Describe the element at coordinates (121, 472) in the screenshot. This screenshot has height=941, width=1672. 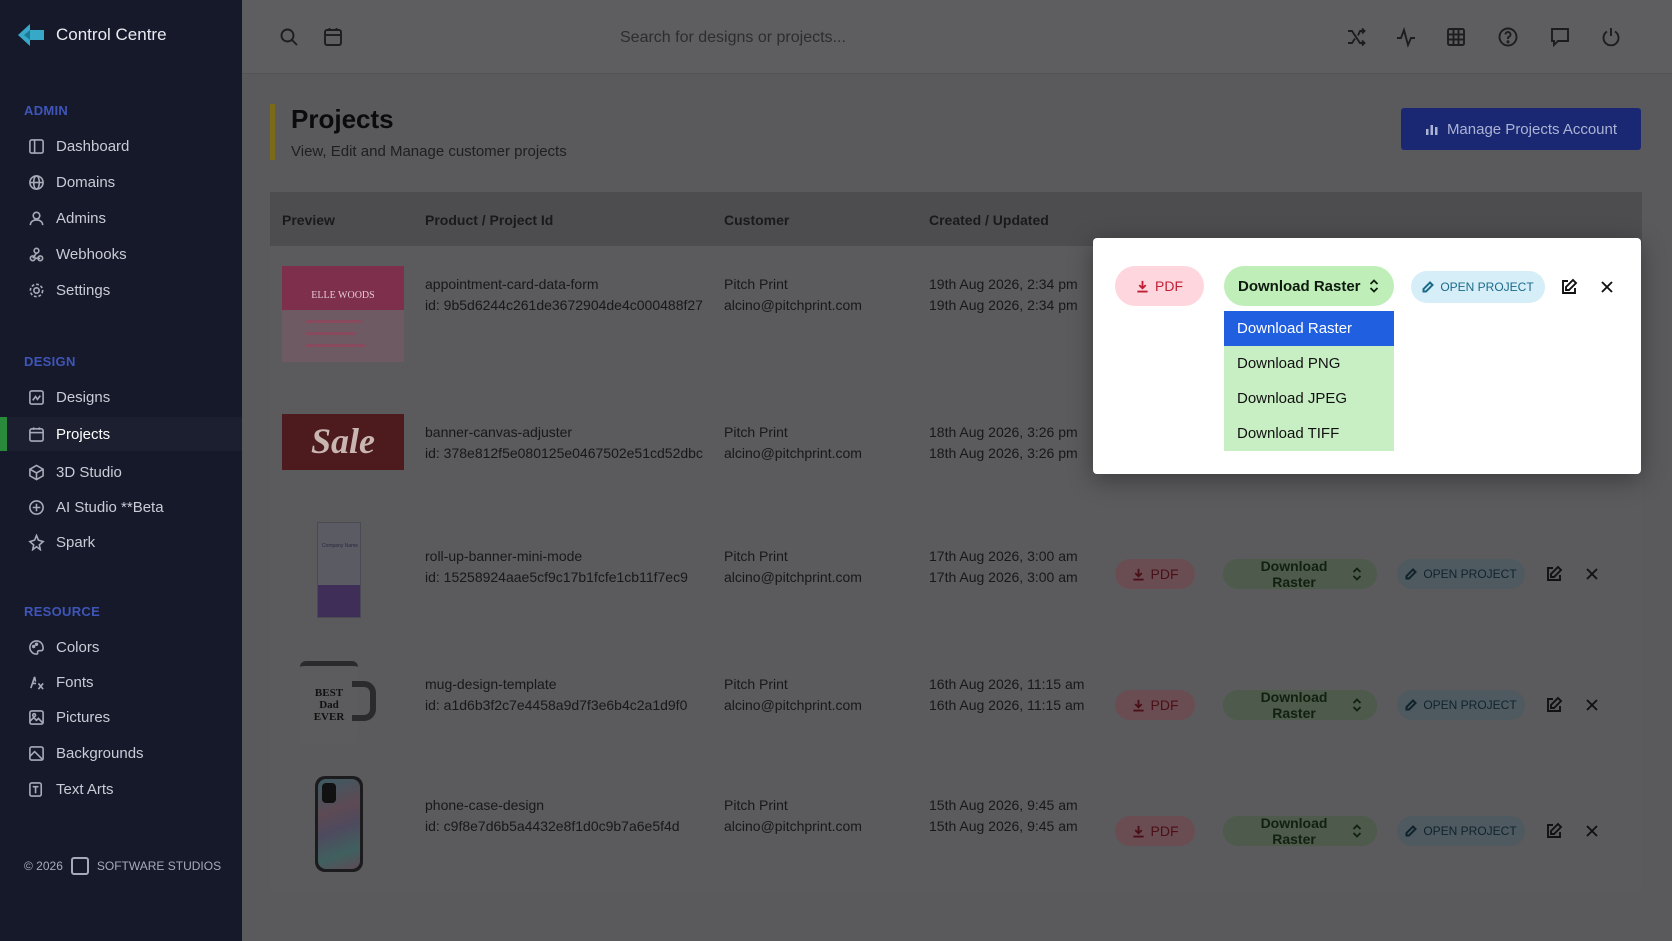
I see `sidebar-item-3d-studio: 3D Studio` at that location.